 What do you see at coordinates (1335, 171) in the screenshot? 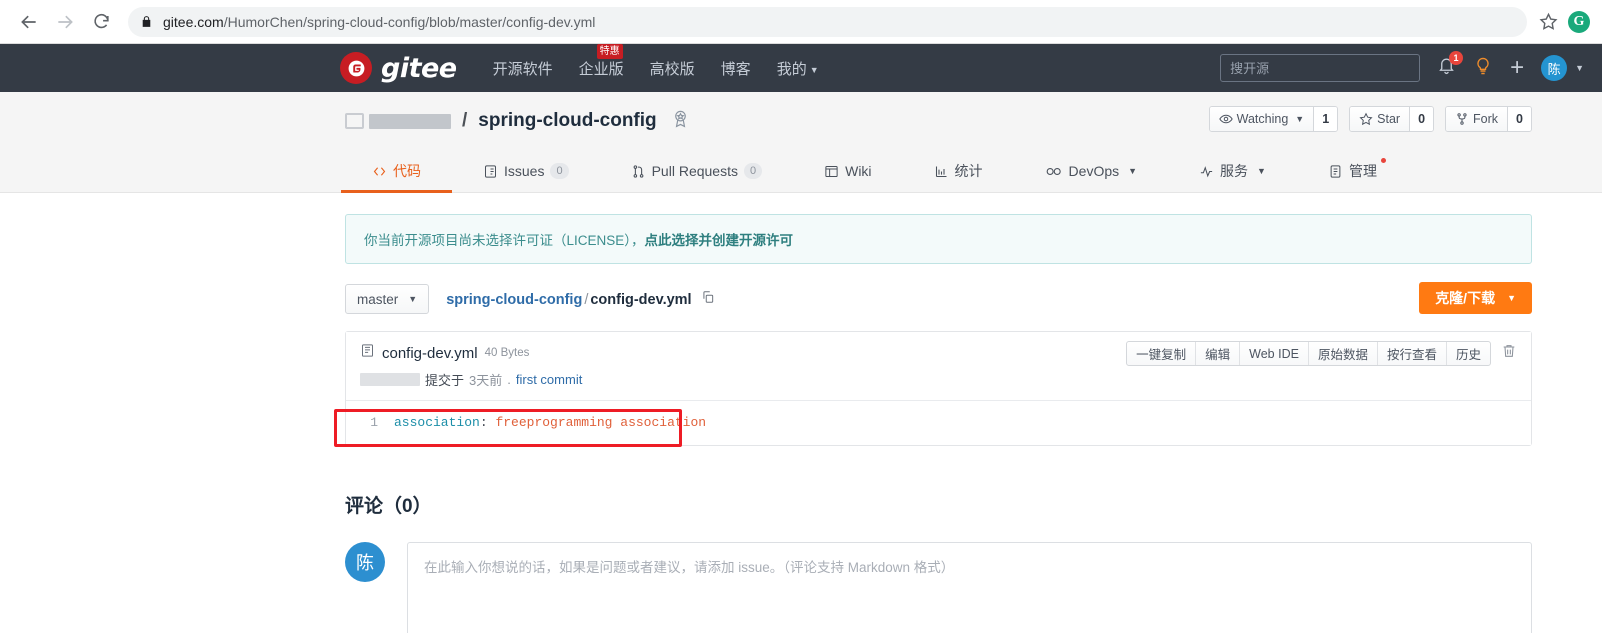
I see `clipboard-icon` at bounding box center [1335, 171].